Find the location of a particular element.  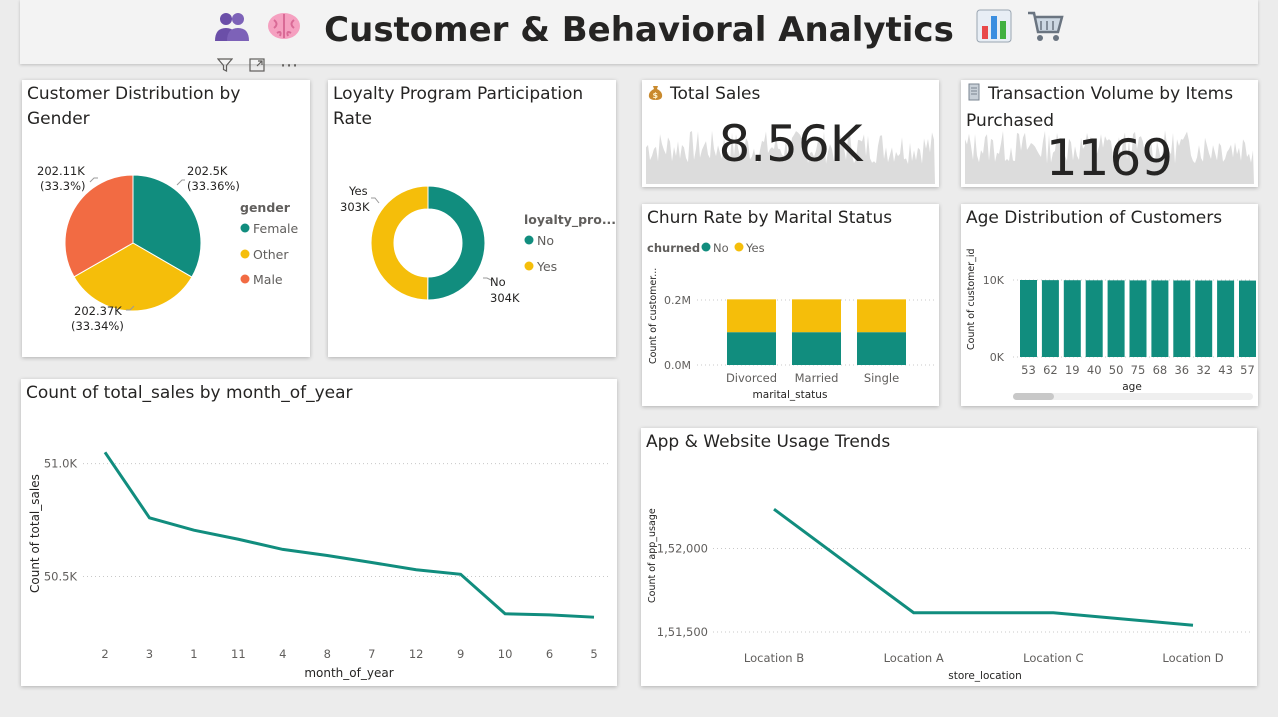

sales-by-month-series-line is located at coordinates (349, 535).